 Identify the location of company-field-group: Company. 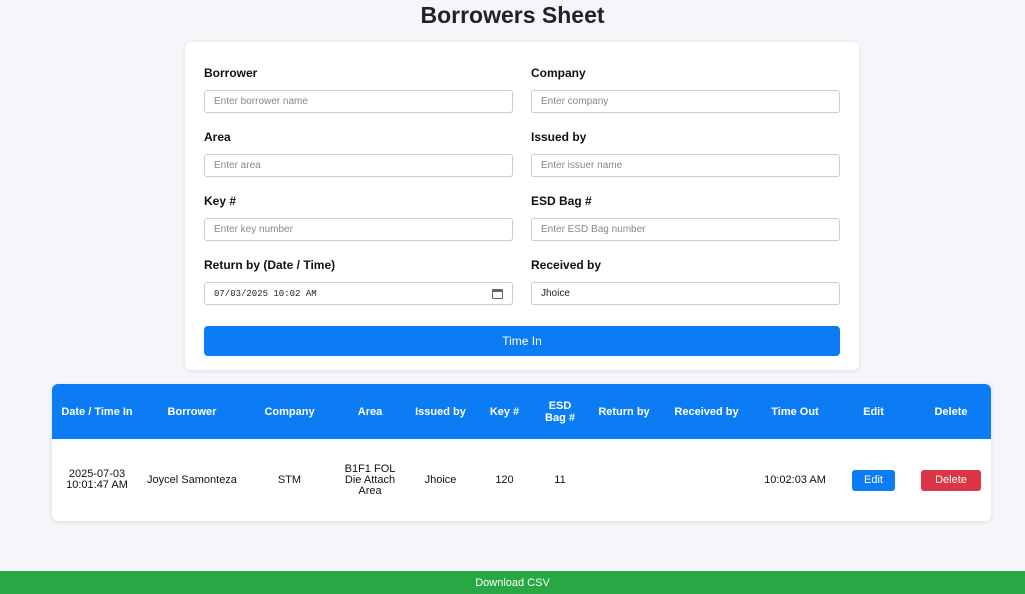
(685, 88).